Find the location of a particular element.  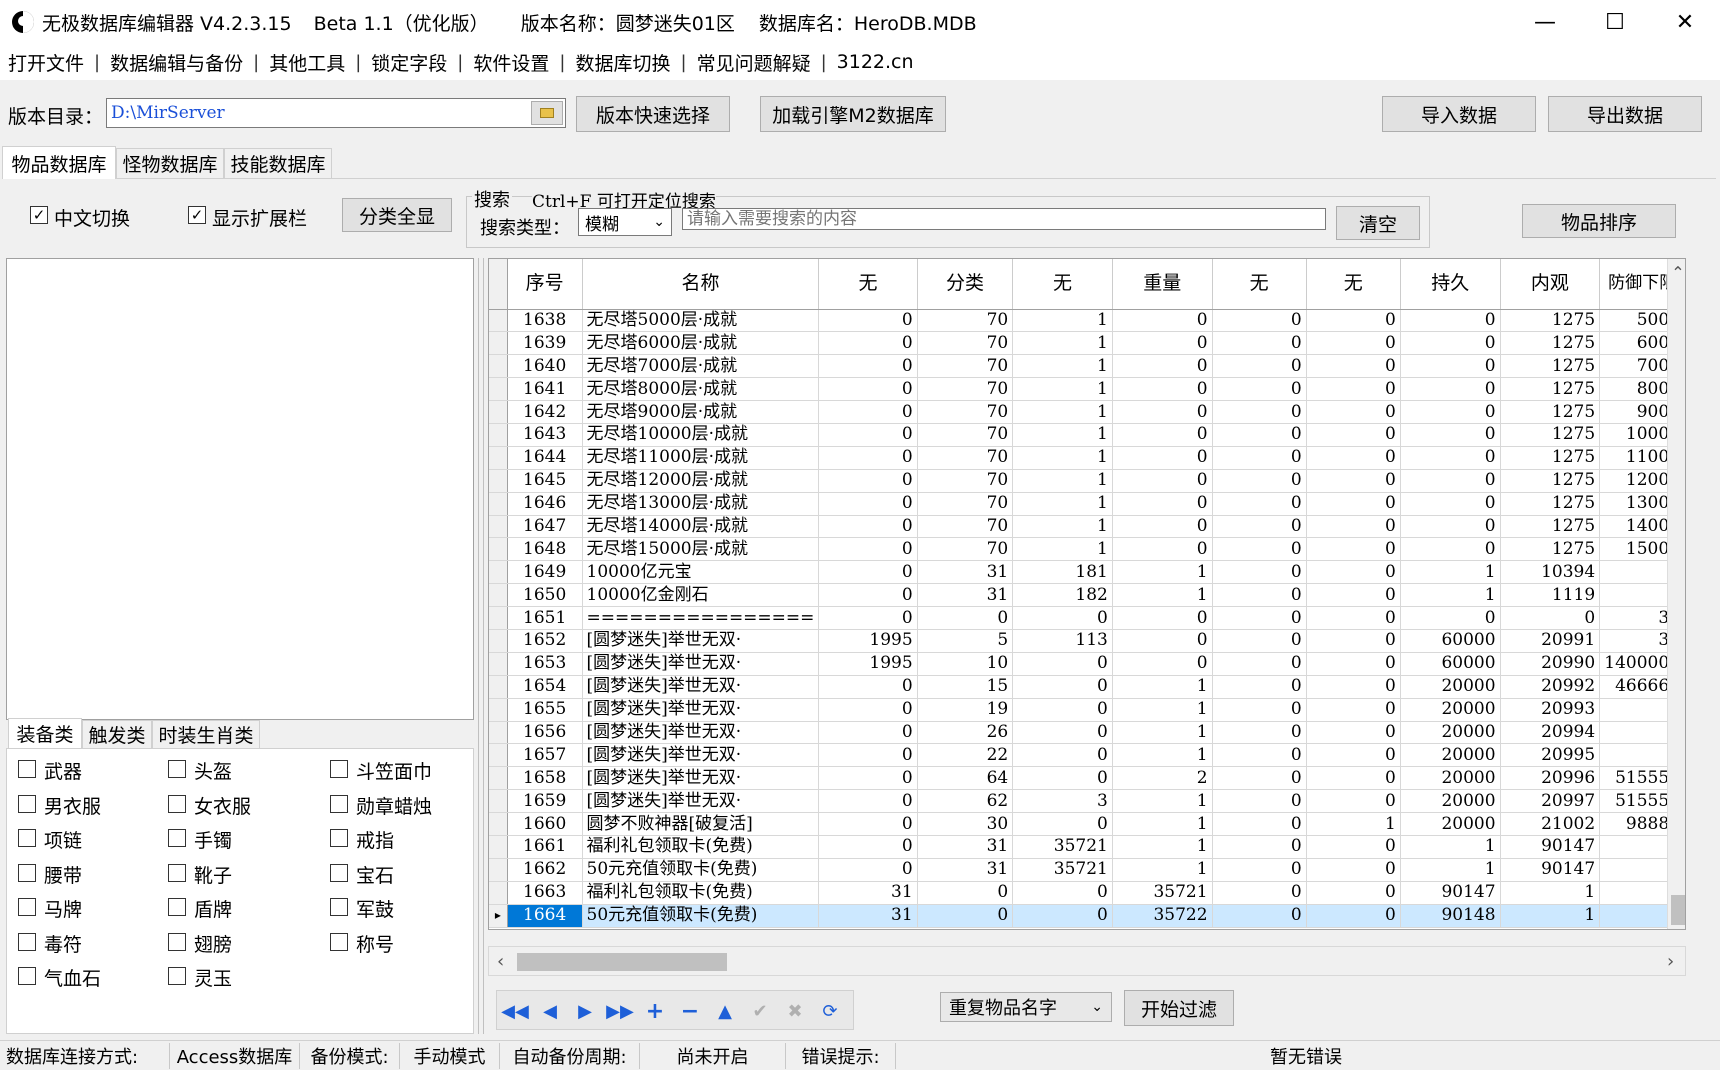

menu-lock-fields: 锁定字段 is located at coordinates (409, 62).